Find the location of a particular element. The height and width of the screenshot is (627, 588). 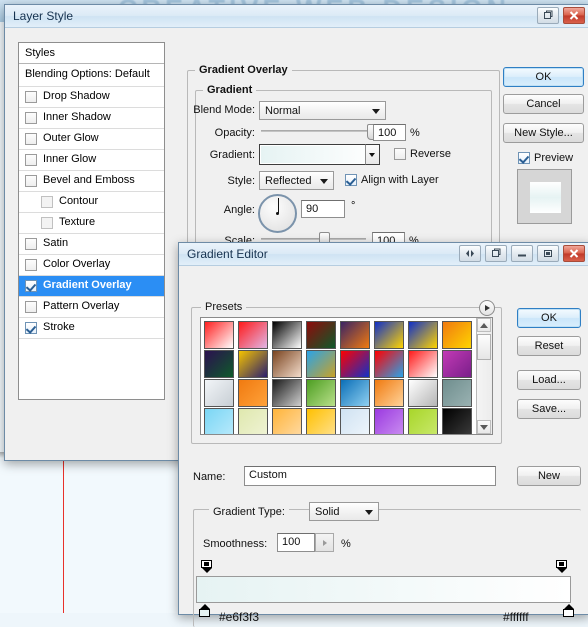

scrollbar-thumb is located at coordinates (484, 347).